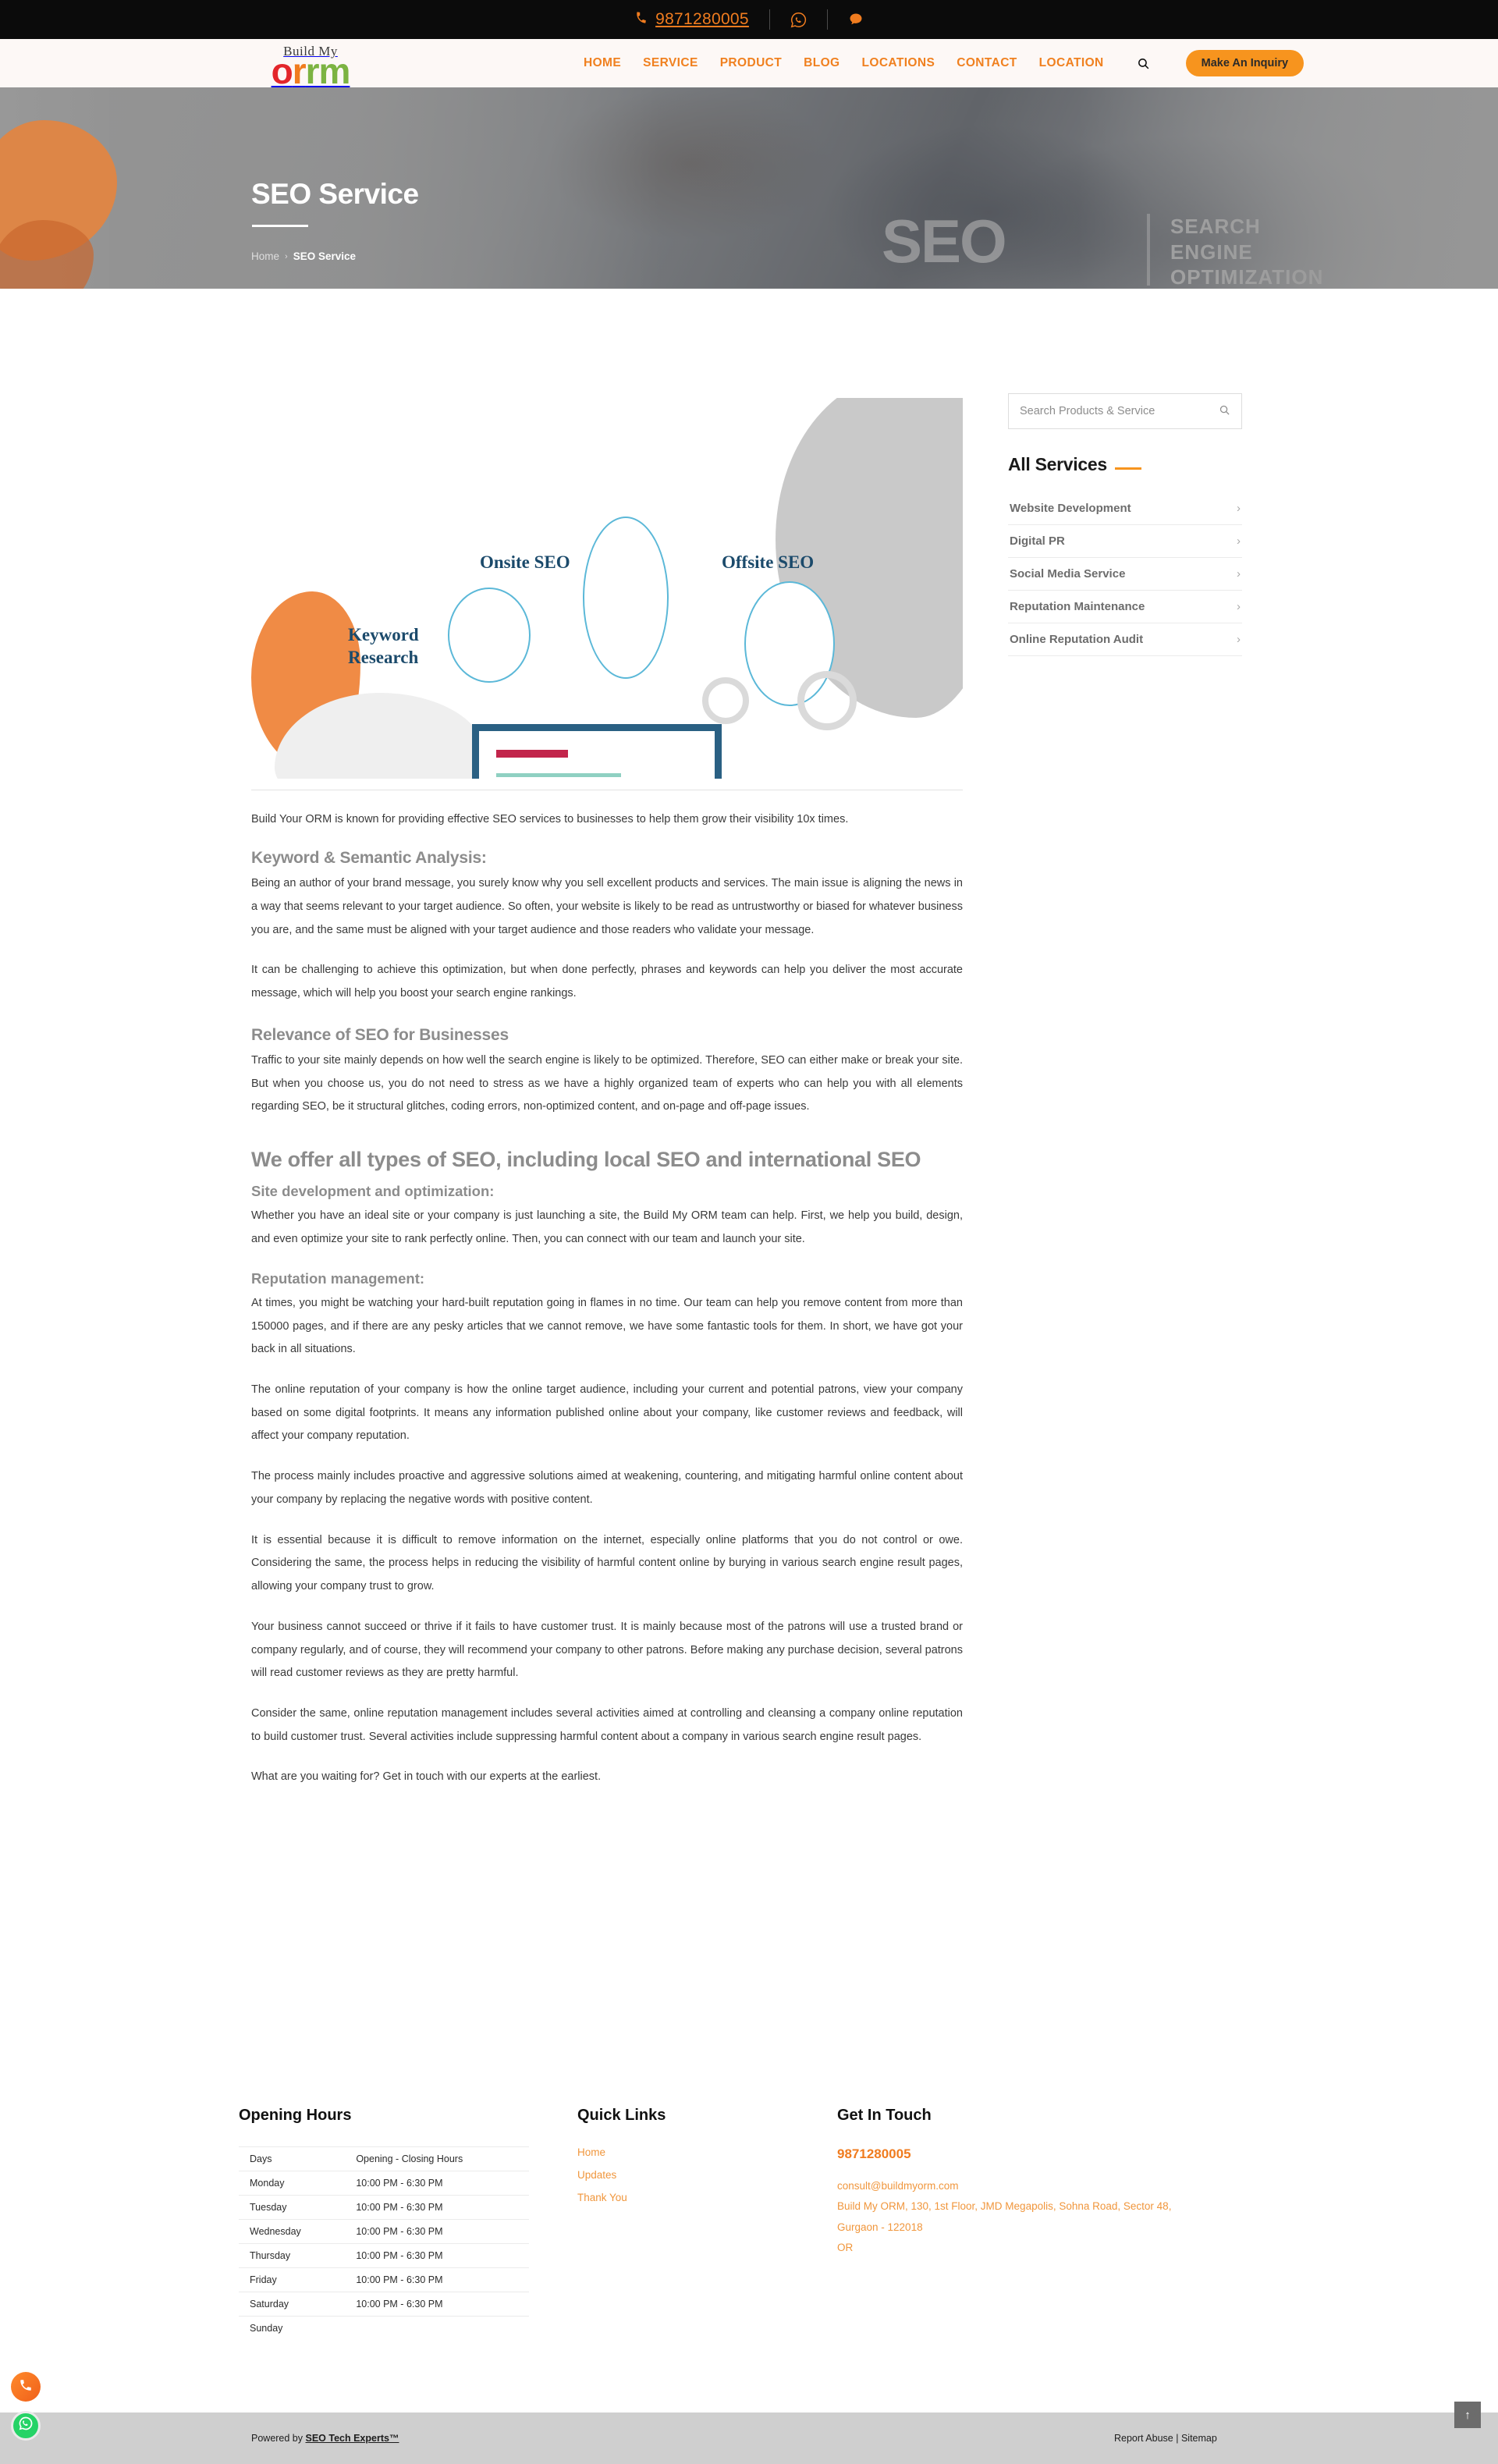 The width and height of the screenshot is (1498, 2464). I want to click on google-letter-e: e, so click(497, 775).